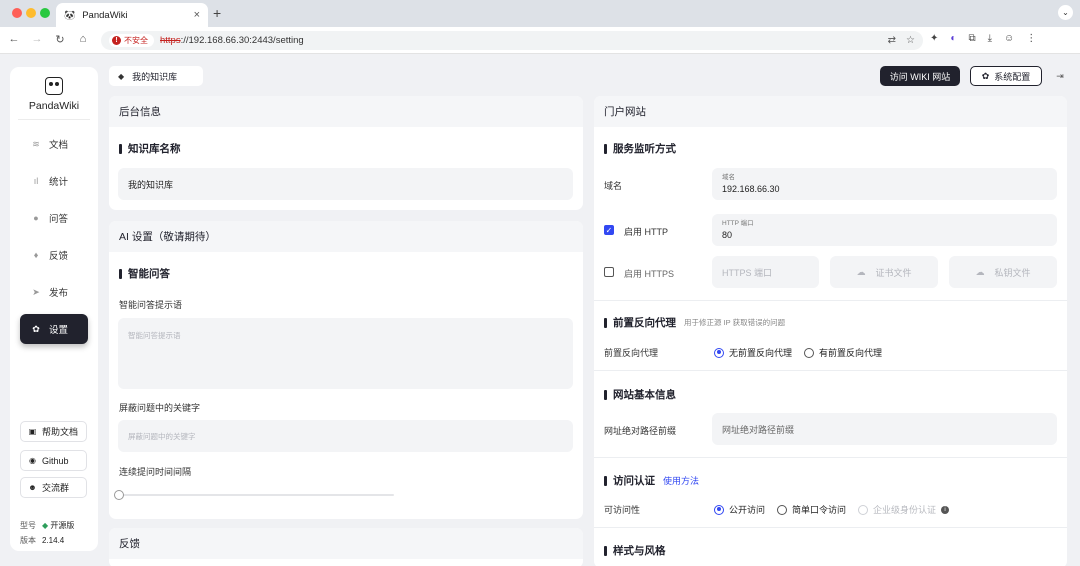 The image size is (1080, 566). I want to click on sidebar-item-qa: ● 问答, so click(54, 218).